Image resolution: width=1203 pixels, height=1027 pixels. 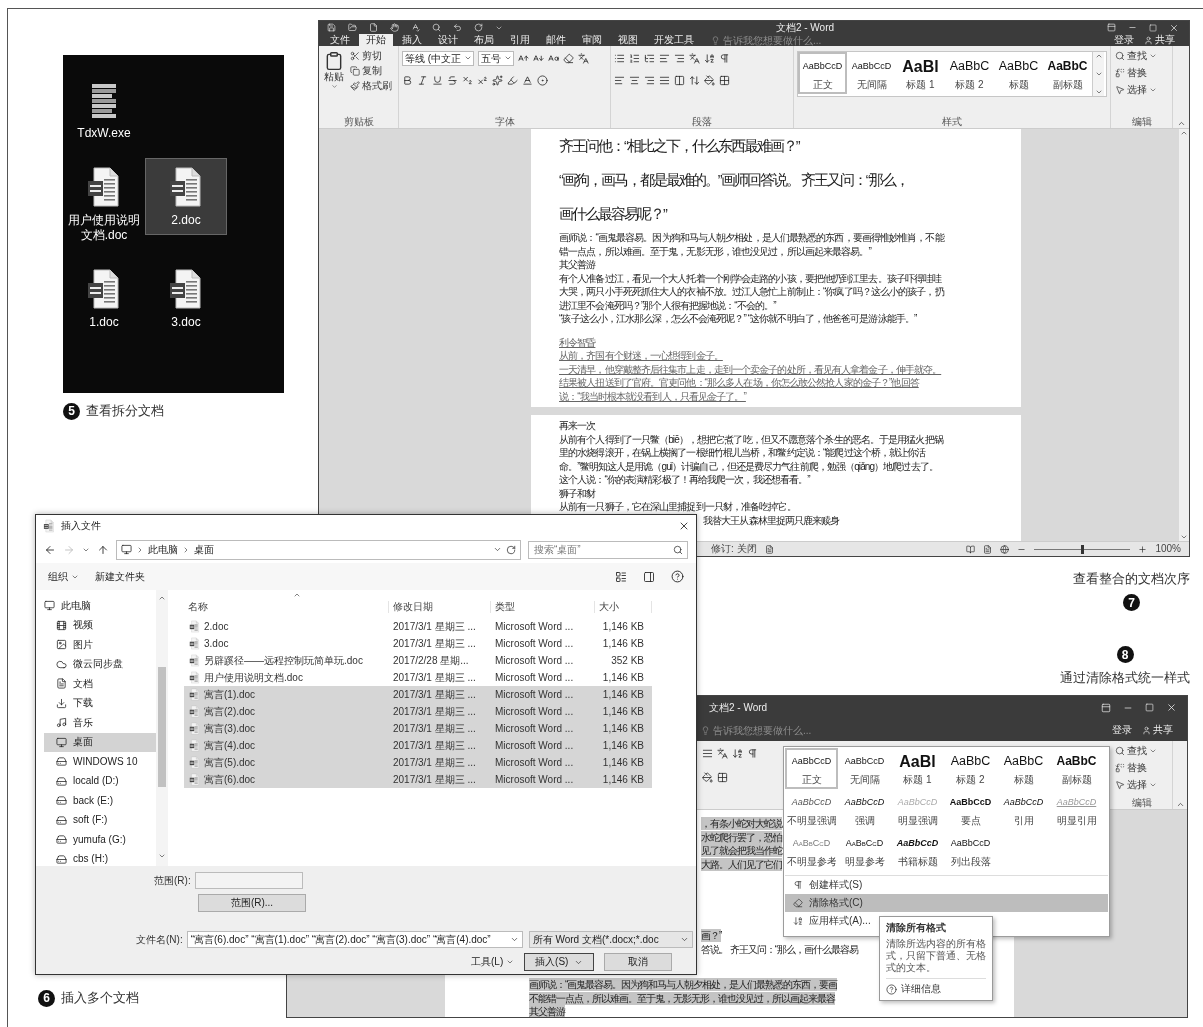 What do you see at coordinates (440, 607) in the screenshot?
I see `column-header: 修改日期` at bounding box center [440, 607].